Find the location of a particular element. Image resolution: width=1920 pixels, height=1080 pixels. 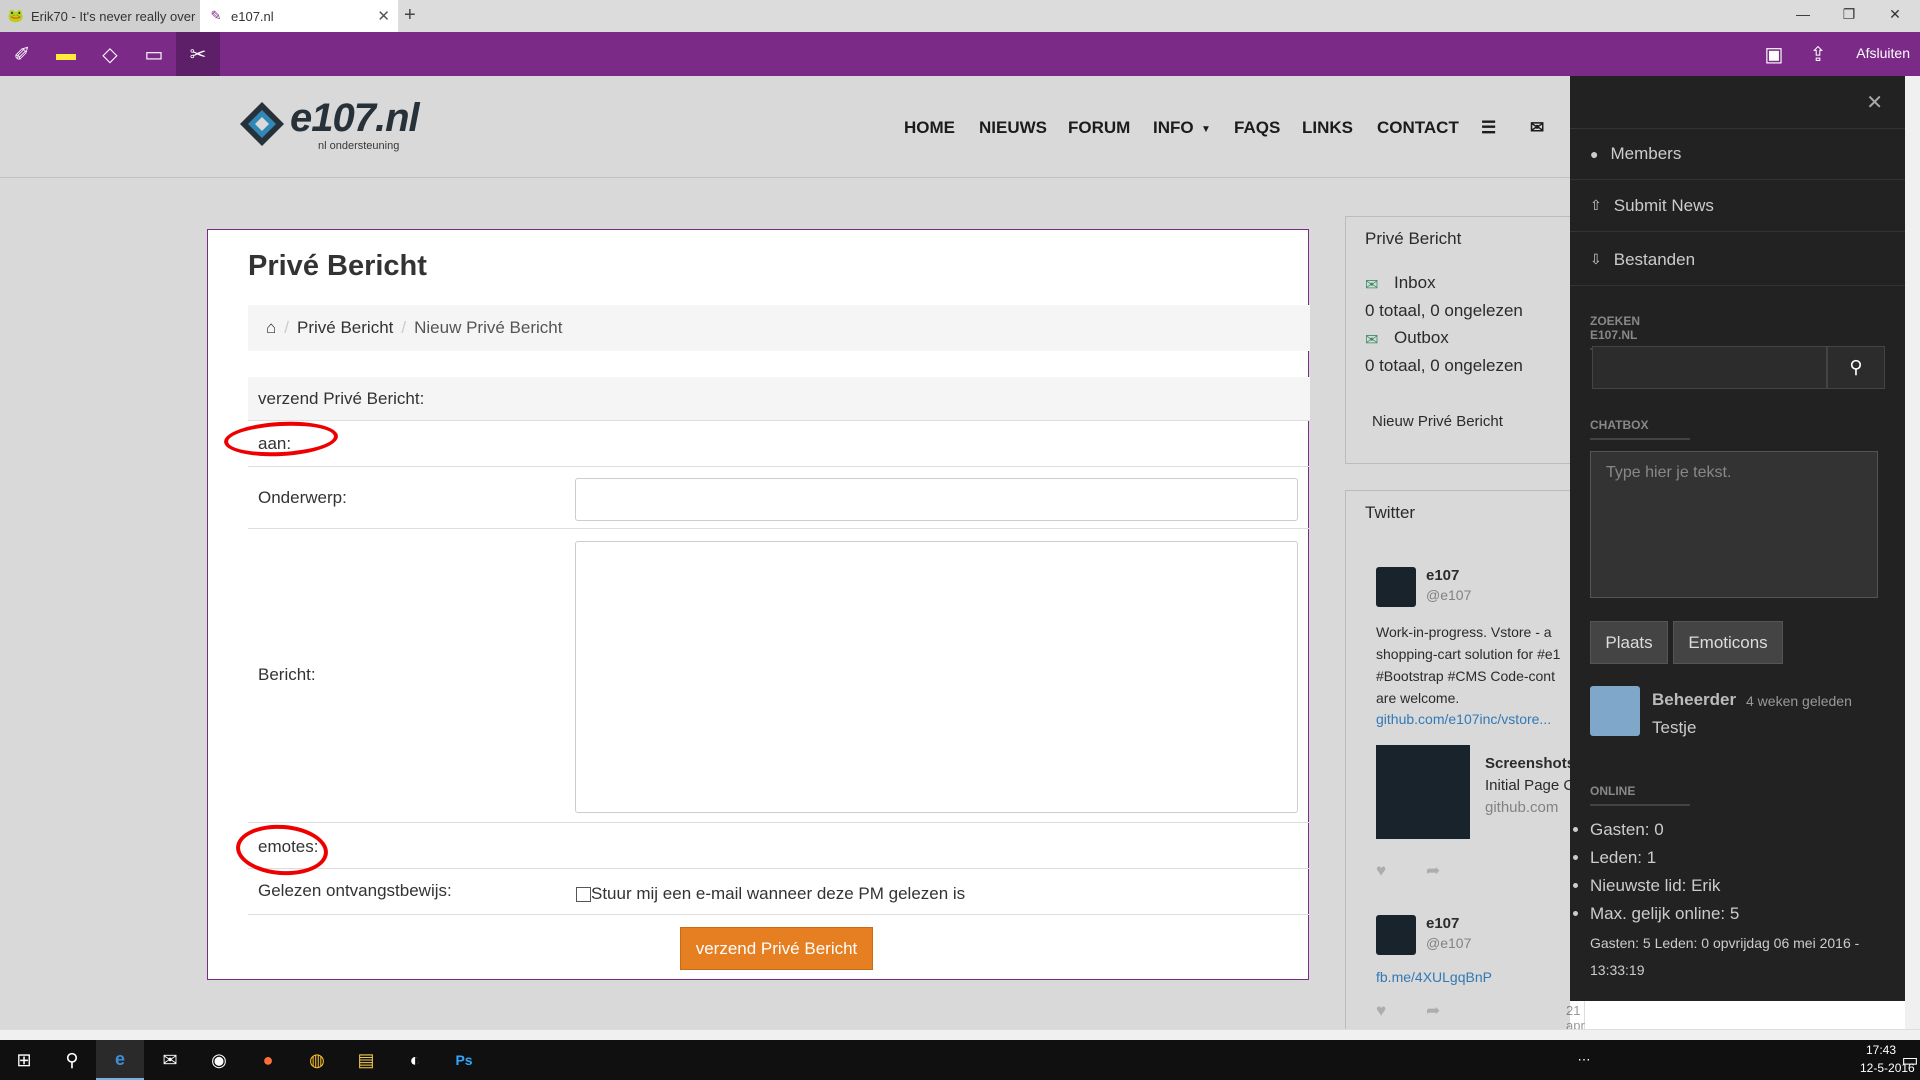

new-tab-icon: + is located at coordinates (410, 15).